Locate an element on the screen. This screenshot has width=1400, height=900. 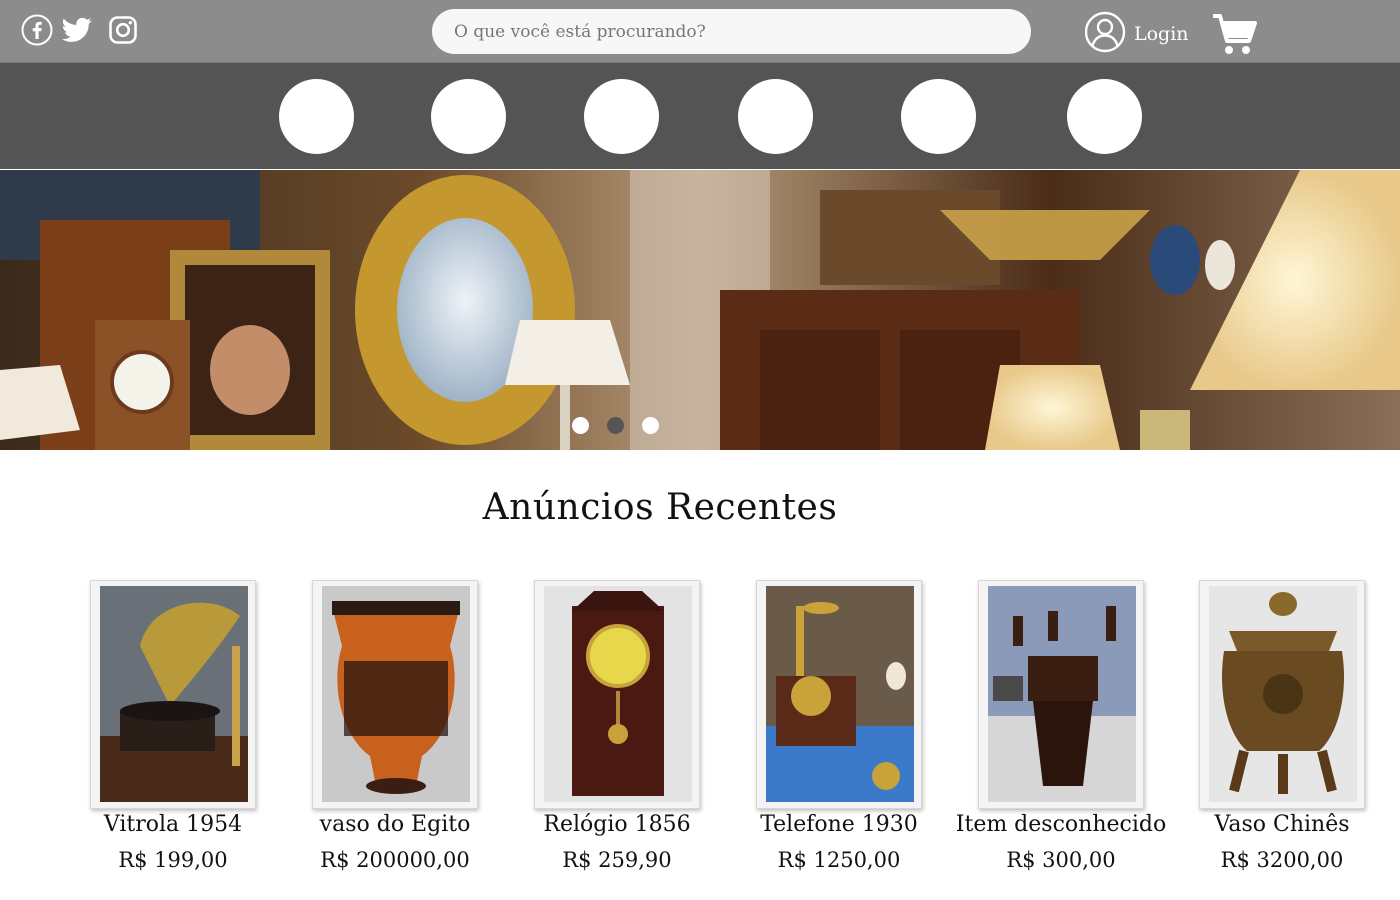
product-price: R$ 199,00 is located at coordinates (173, 860).